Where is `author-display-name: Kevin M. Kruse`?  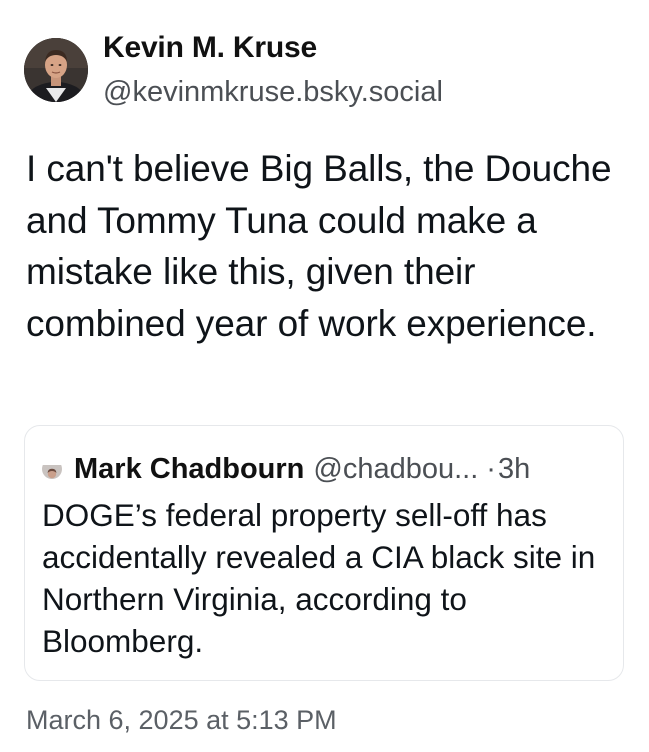 author-display-name: Kevin M. Kruse is located at coordinates (273, 48).